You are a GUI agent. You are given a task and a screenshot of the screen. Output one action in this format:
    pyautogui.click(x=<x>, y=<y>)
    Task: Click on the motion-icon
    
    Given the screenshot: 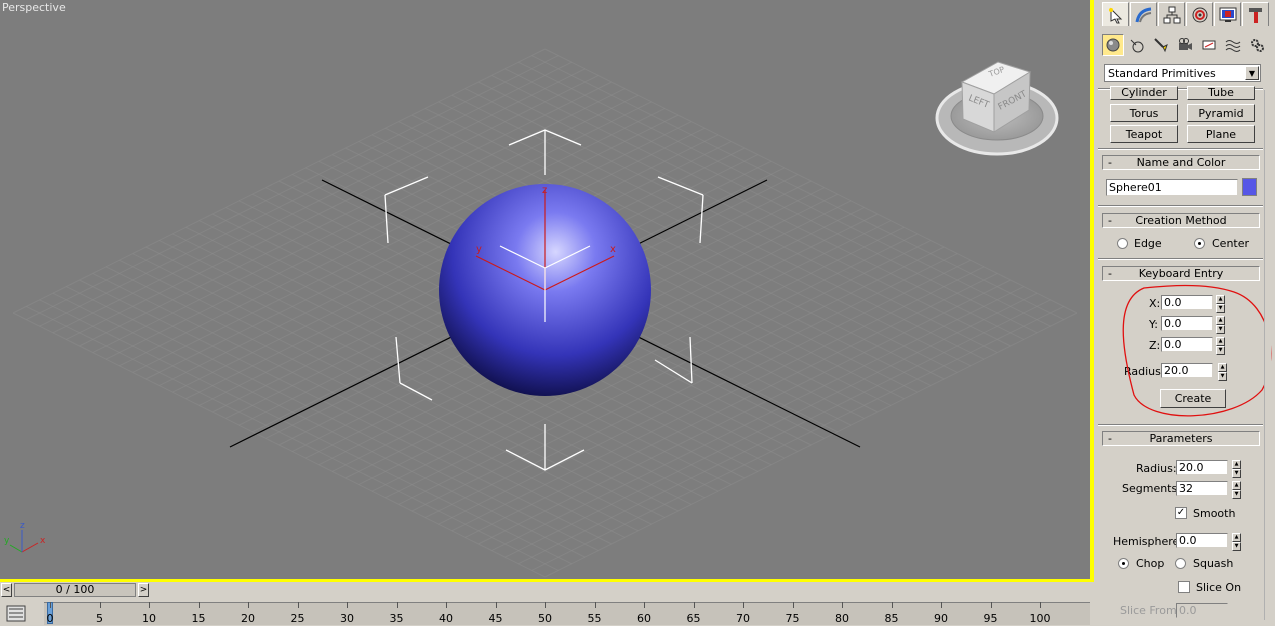 What is the action you would take?
    pyautogui.click(x=1199, y=14)
    